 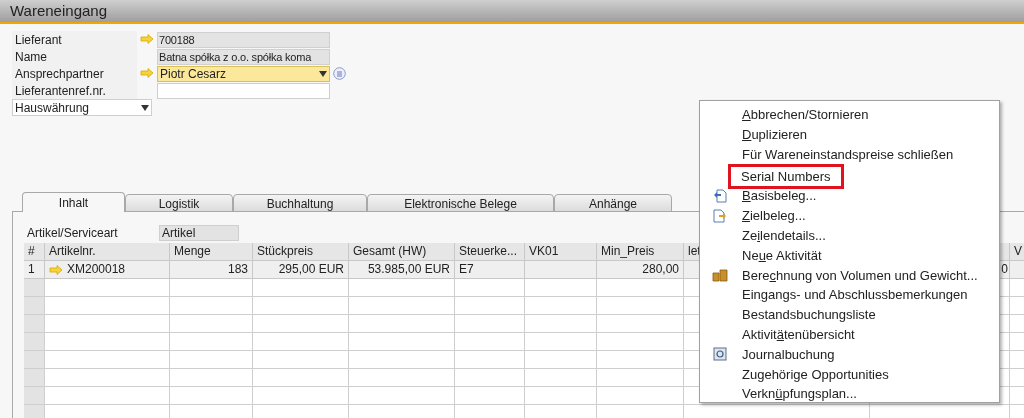 I want to click on column-header: VK01, so click(x=561, y=252).